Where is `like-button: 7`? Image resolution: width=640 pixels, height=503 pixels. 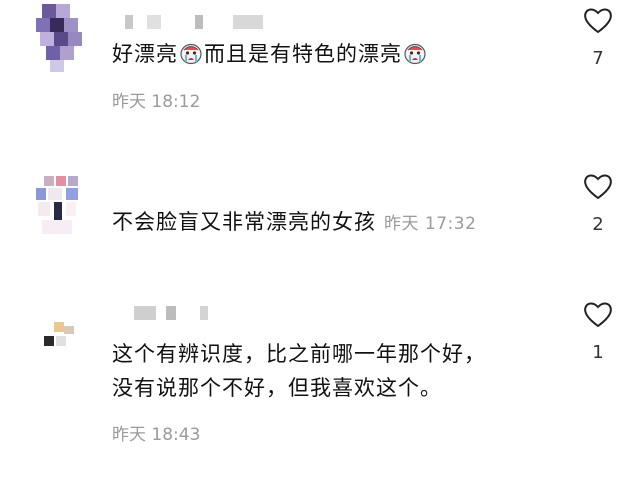
like-button: 7 is located at coordinates (598, 37).